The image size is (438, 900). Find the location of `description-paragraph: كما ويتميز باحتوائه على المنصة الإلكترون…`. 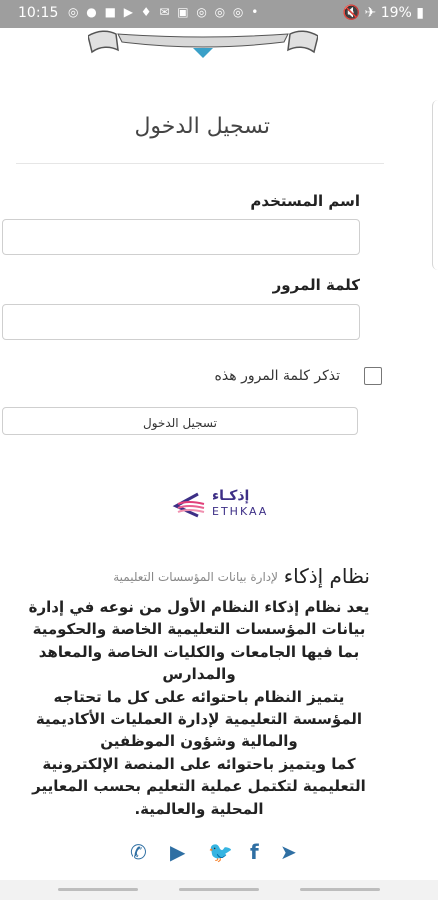

description-paragraph: كما ويتميز باحتوائه على المنصة الإلكترون… is located at coordinates (199, 786).